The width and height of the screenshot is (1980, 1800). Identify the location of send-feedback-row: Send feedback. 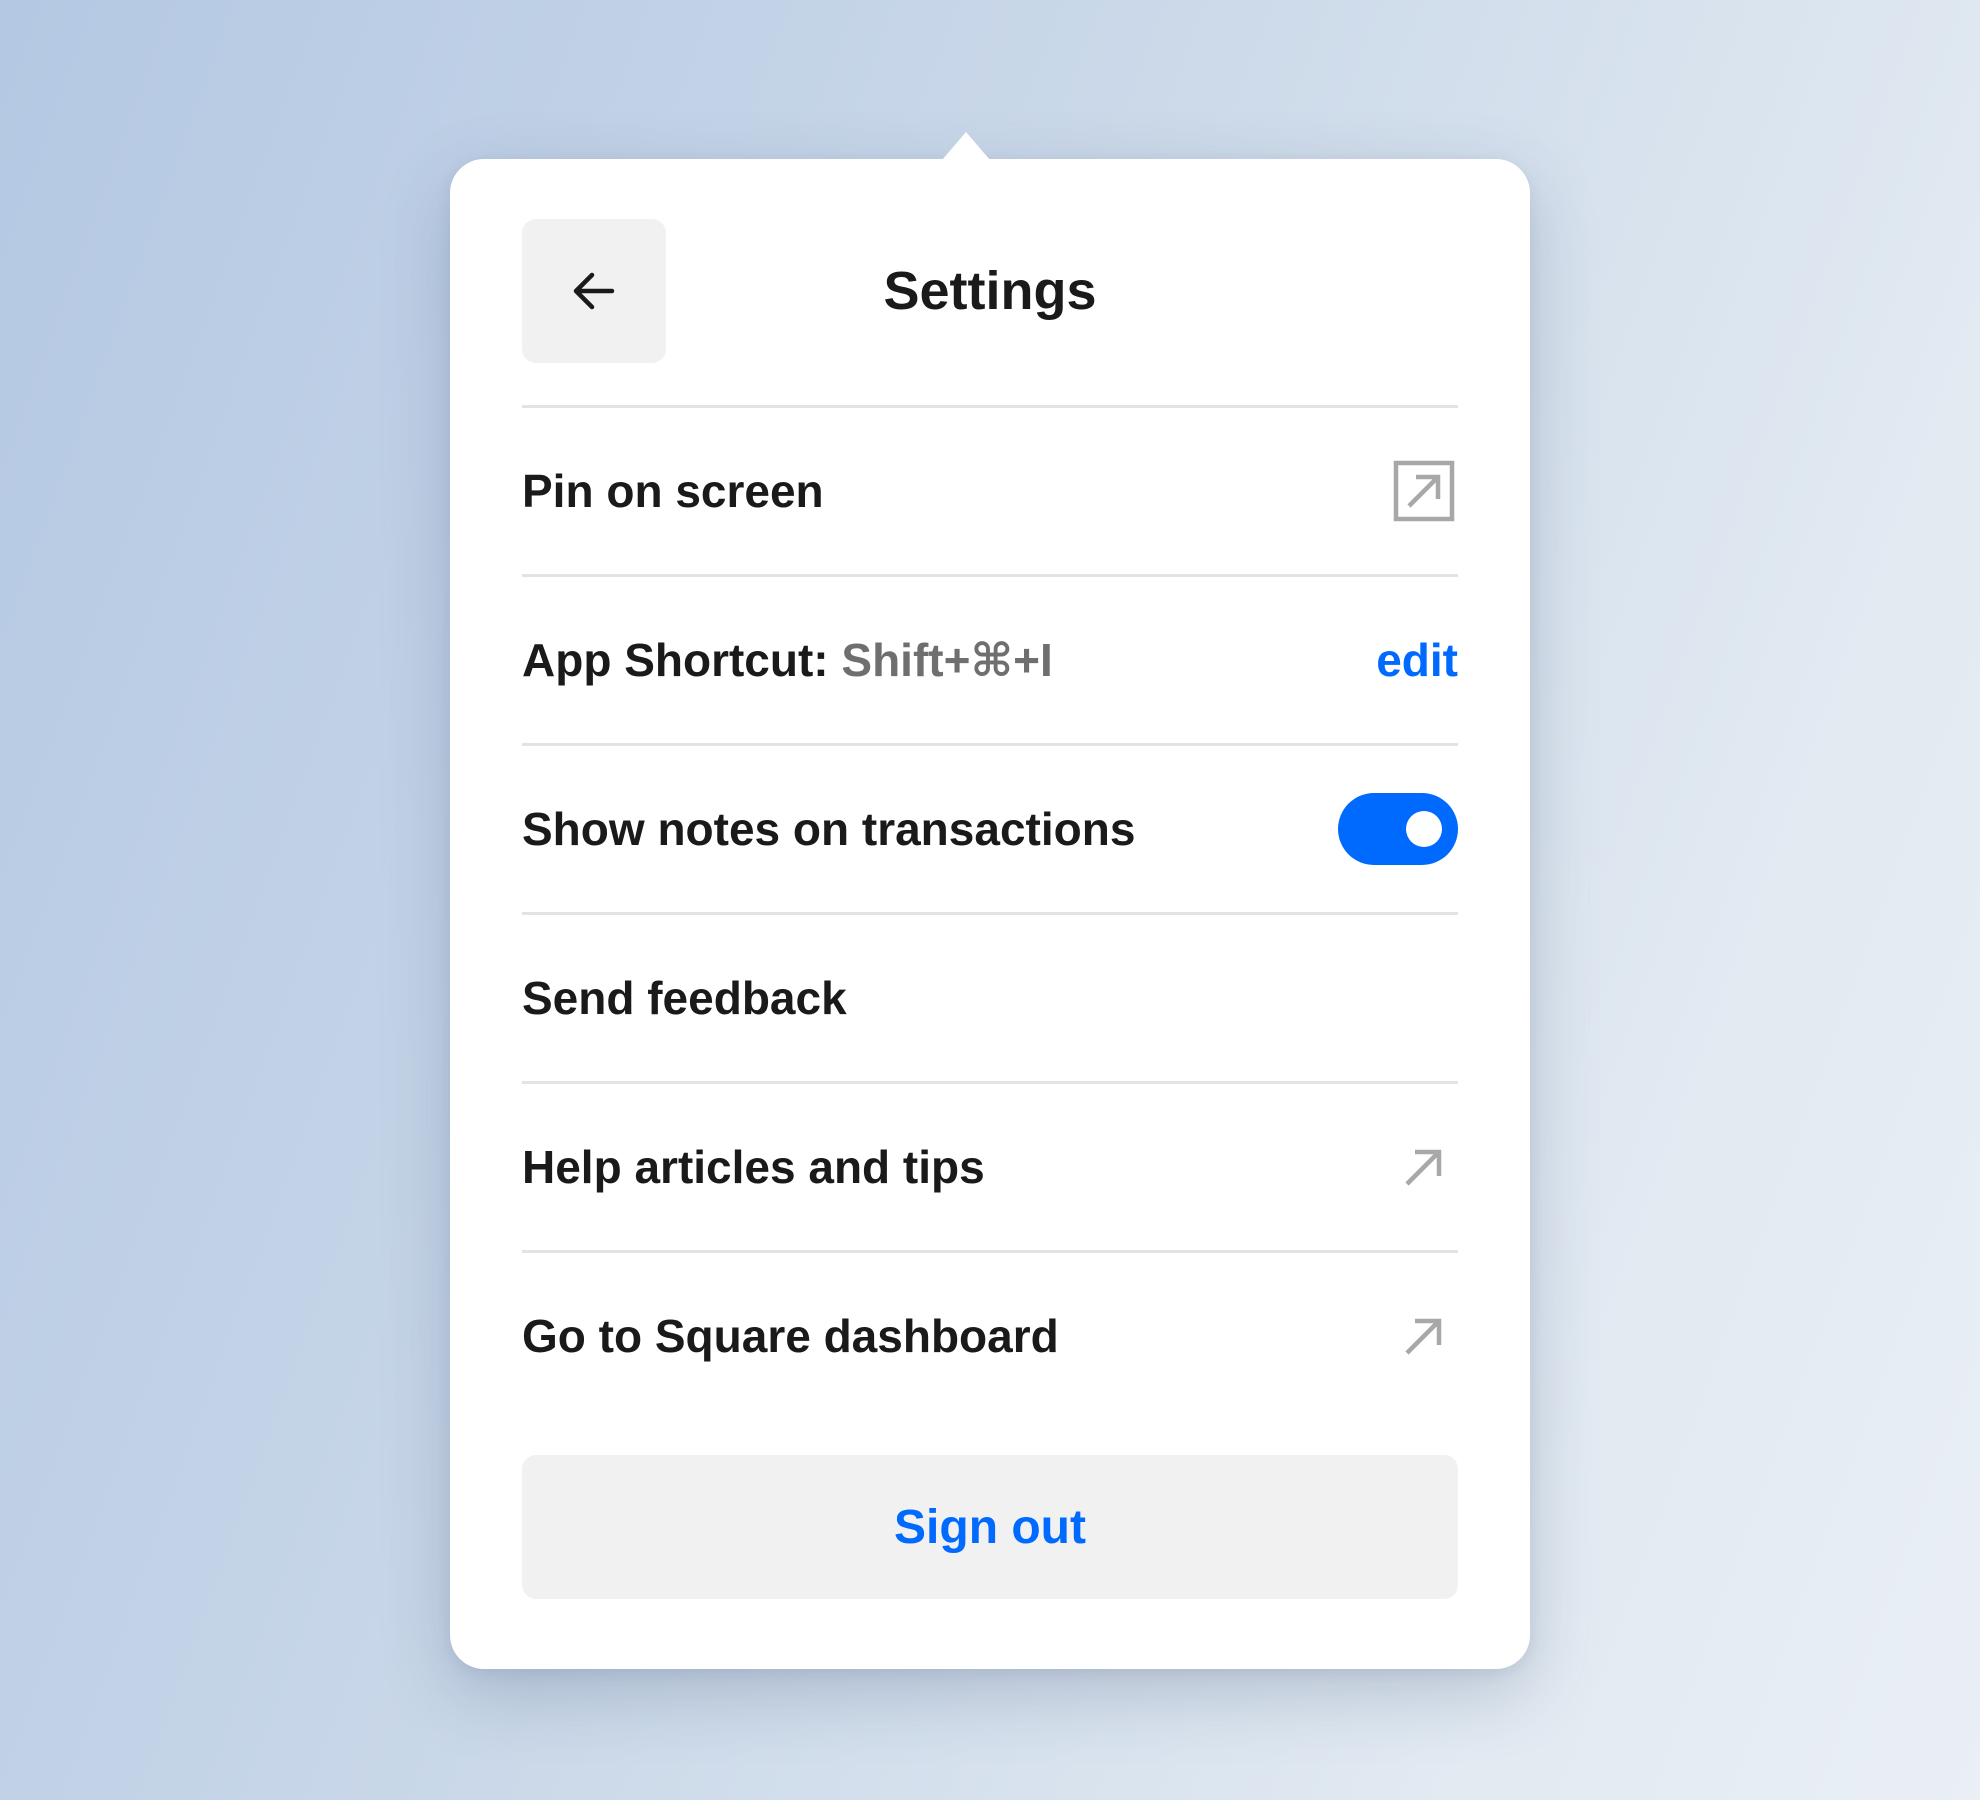
(990, 996).